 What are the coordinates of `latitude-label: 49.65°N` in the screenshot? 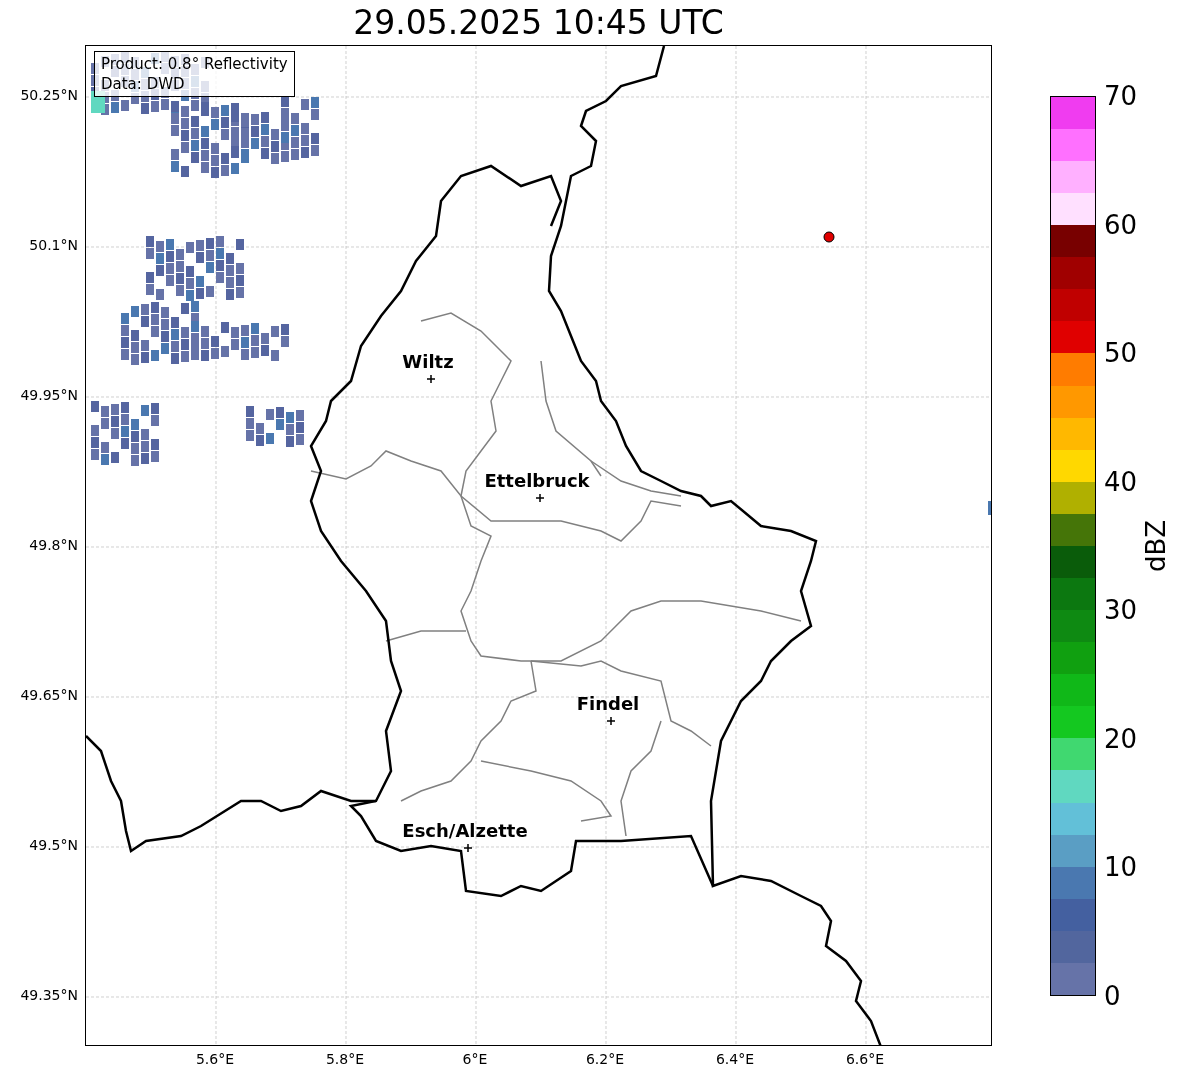 It's located at (49, 695).